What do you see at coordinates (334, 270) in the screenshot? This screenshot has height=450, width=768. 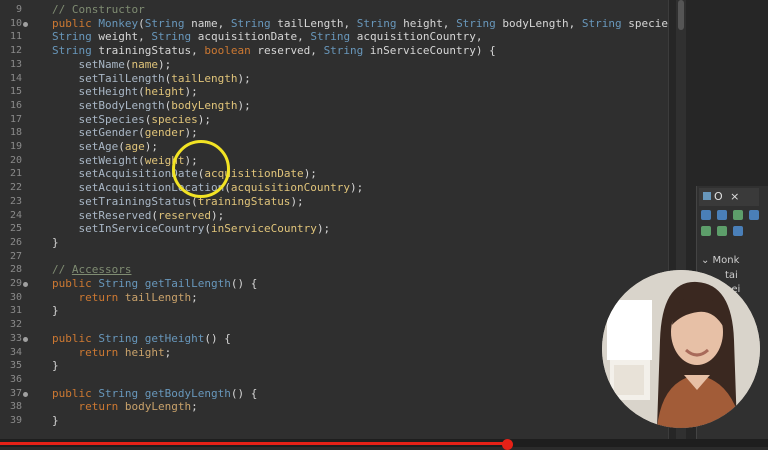 I see `code-line: 28 // Accessors` at bounding box center [334, 270].